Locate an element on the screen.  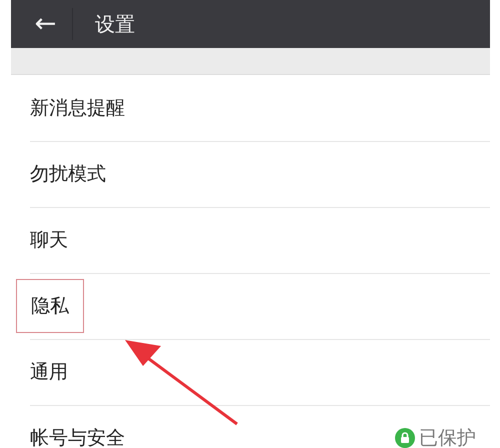
settings-item: 勿扰模式 is located at coordinates (68, 174).